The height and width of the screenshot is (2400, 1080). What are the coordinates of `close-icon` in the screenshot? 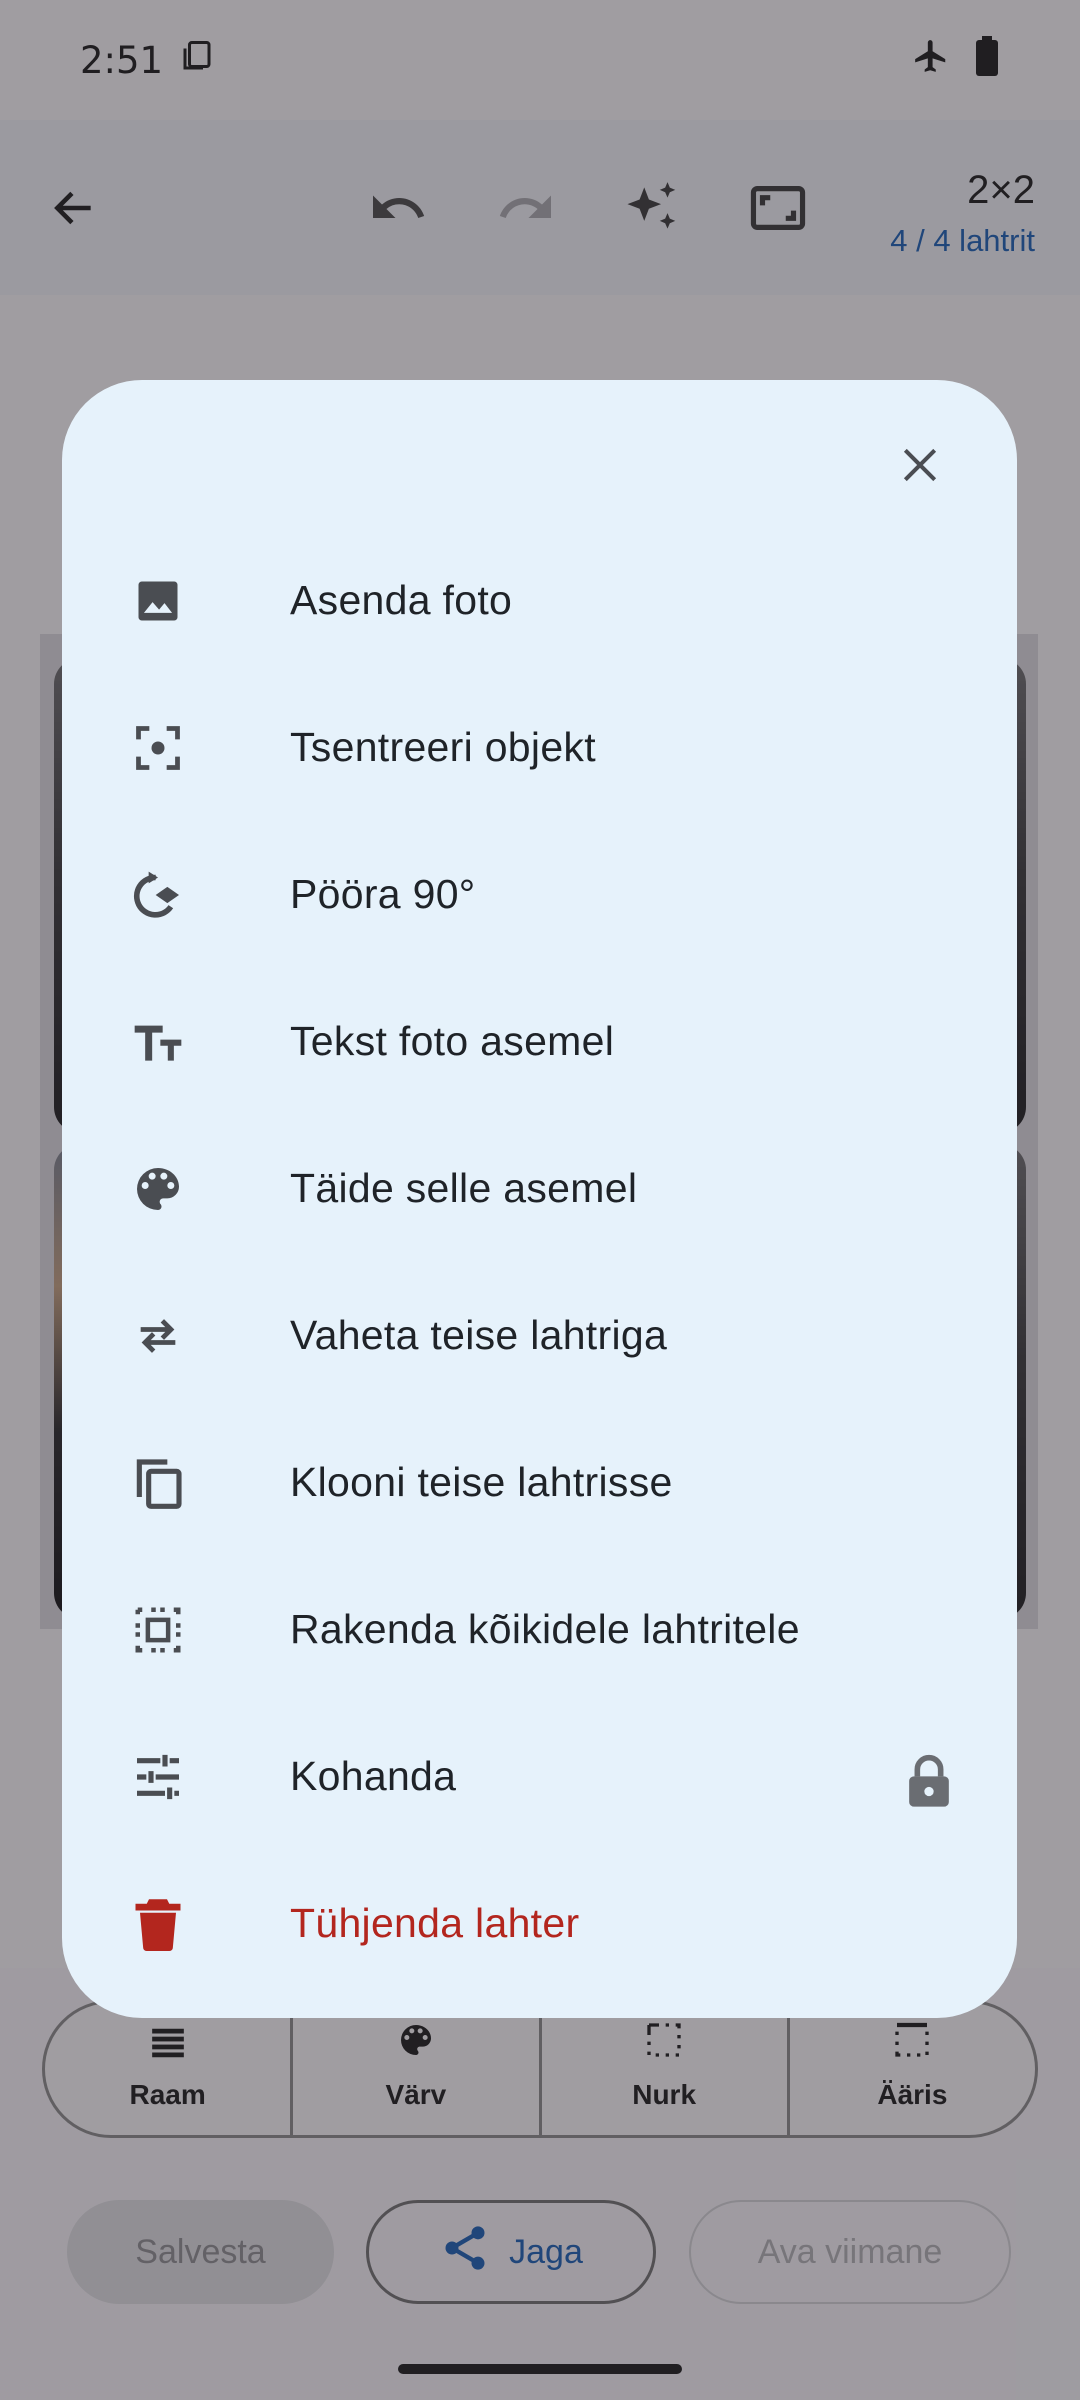 It's located at (920, 467).